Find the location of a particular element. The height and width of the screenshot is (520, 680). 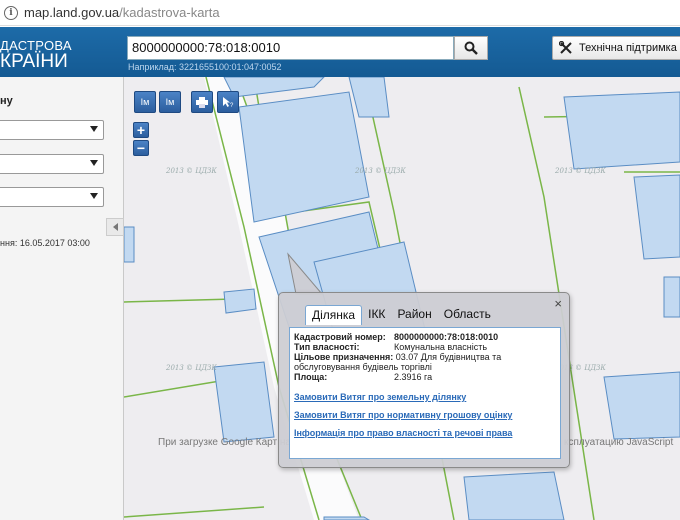

search-button is located at coordinates (471, 48).